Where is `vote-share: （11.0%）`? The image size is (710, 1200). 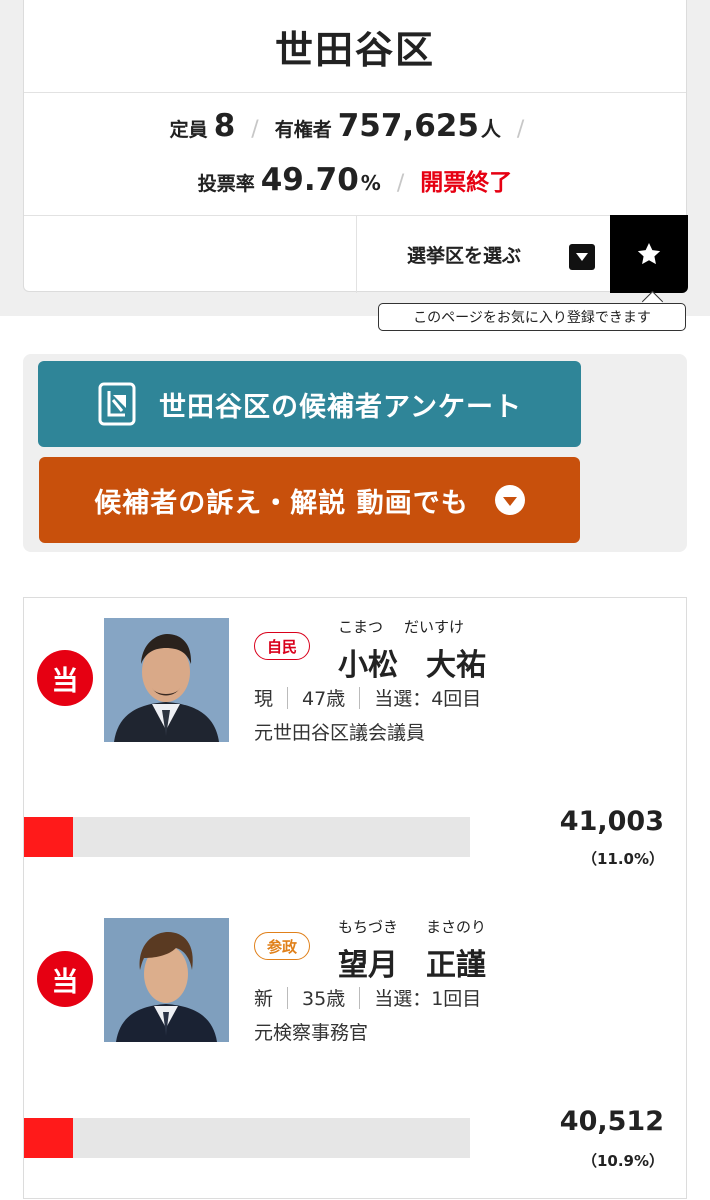 vote-share: （11.0%） is located at coordinates (622, 859).